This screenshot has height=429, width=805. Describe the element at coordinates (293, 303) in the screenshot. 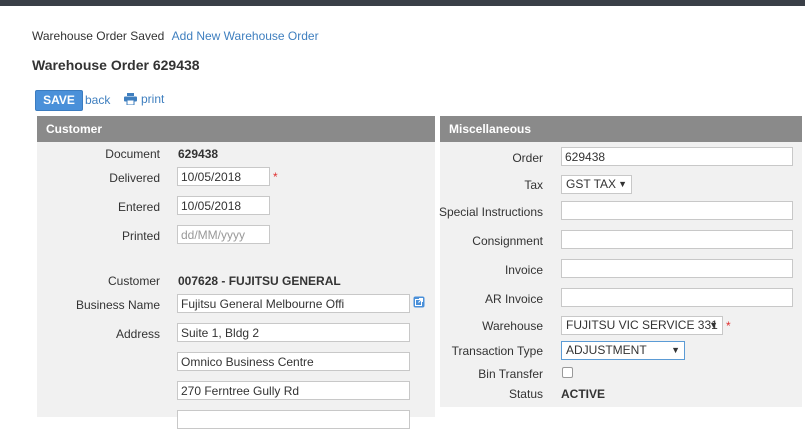

I see `business-name-field: Fujitsu General Melbourne Offi` at that location.